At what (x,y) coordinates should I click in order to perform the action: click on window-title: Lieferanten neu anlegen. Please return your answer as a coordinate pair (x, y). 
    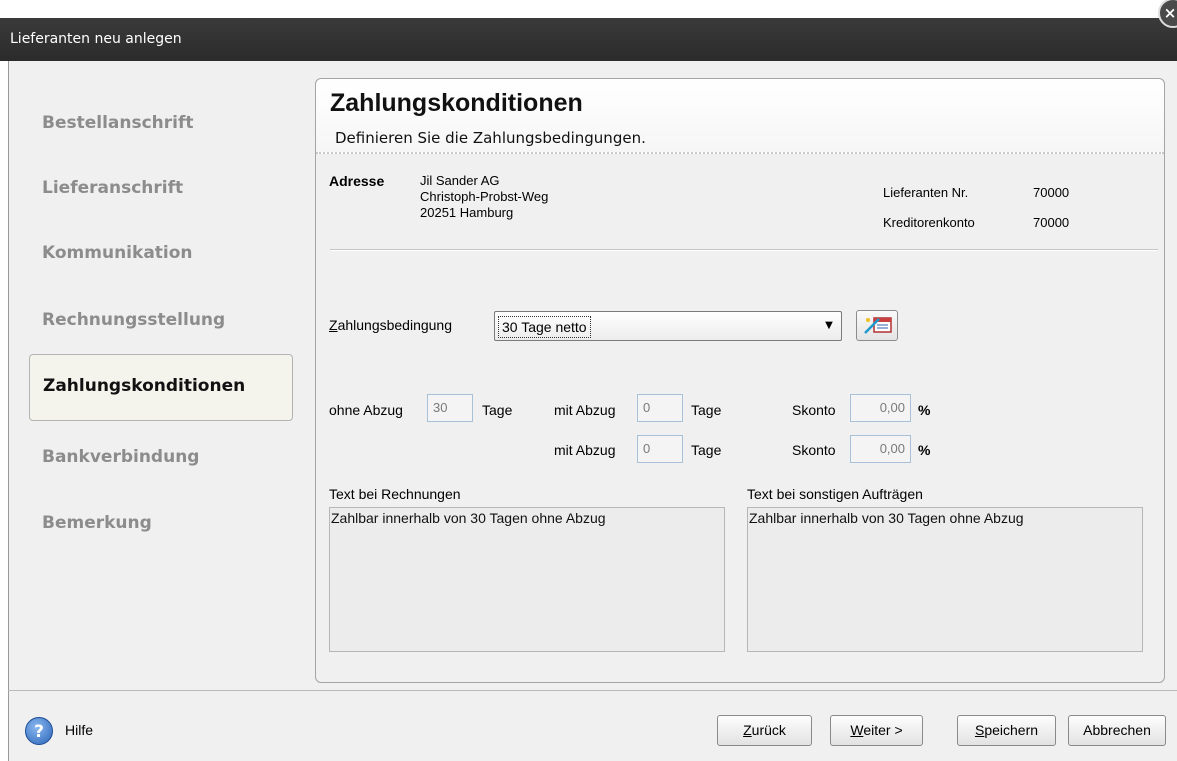
    Looking at the image, I should click on (96, 39).